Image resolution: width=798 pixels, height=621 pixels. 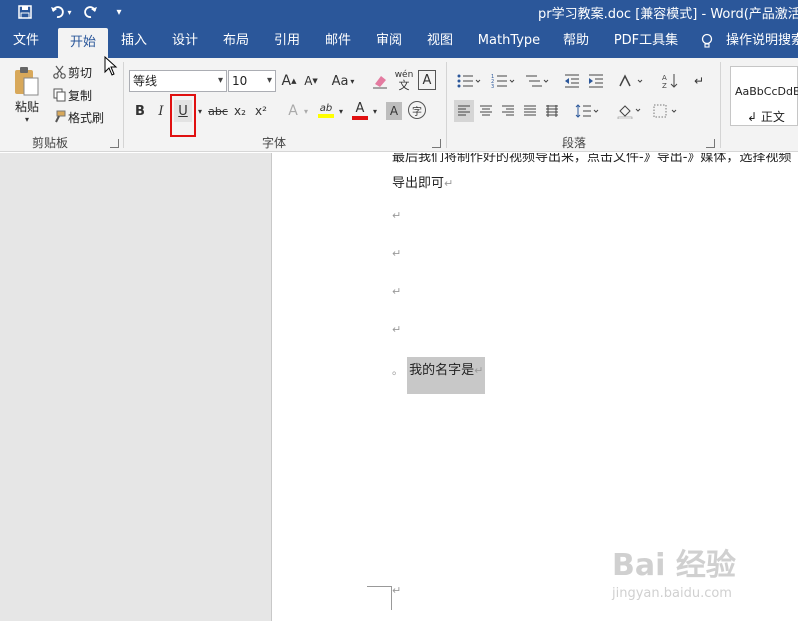 What do you see at coordinates (587, 111) in the screenshot?
I see `line-spacing-icon` at bounding box center [587, 111].